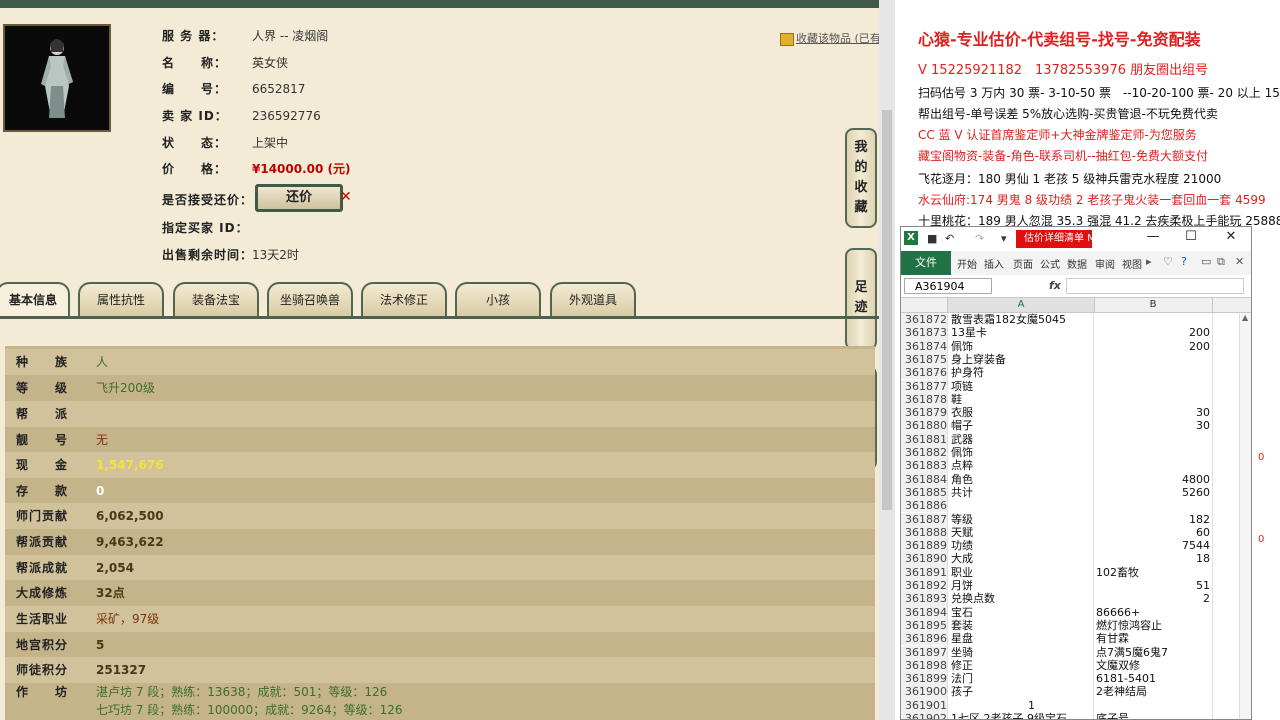 This screenshot has width=1280, height=720. Describe the element at coordinates (1153, 598) in the screenshot. I see `cell-b: 2` at that location.